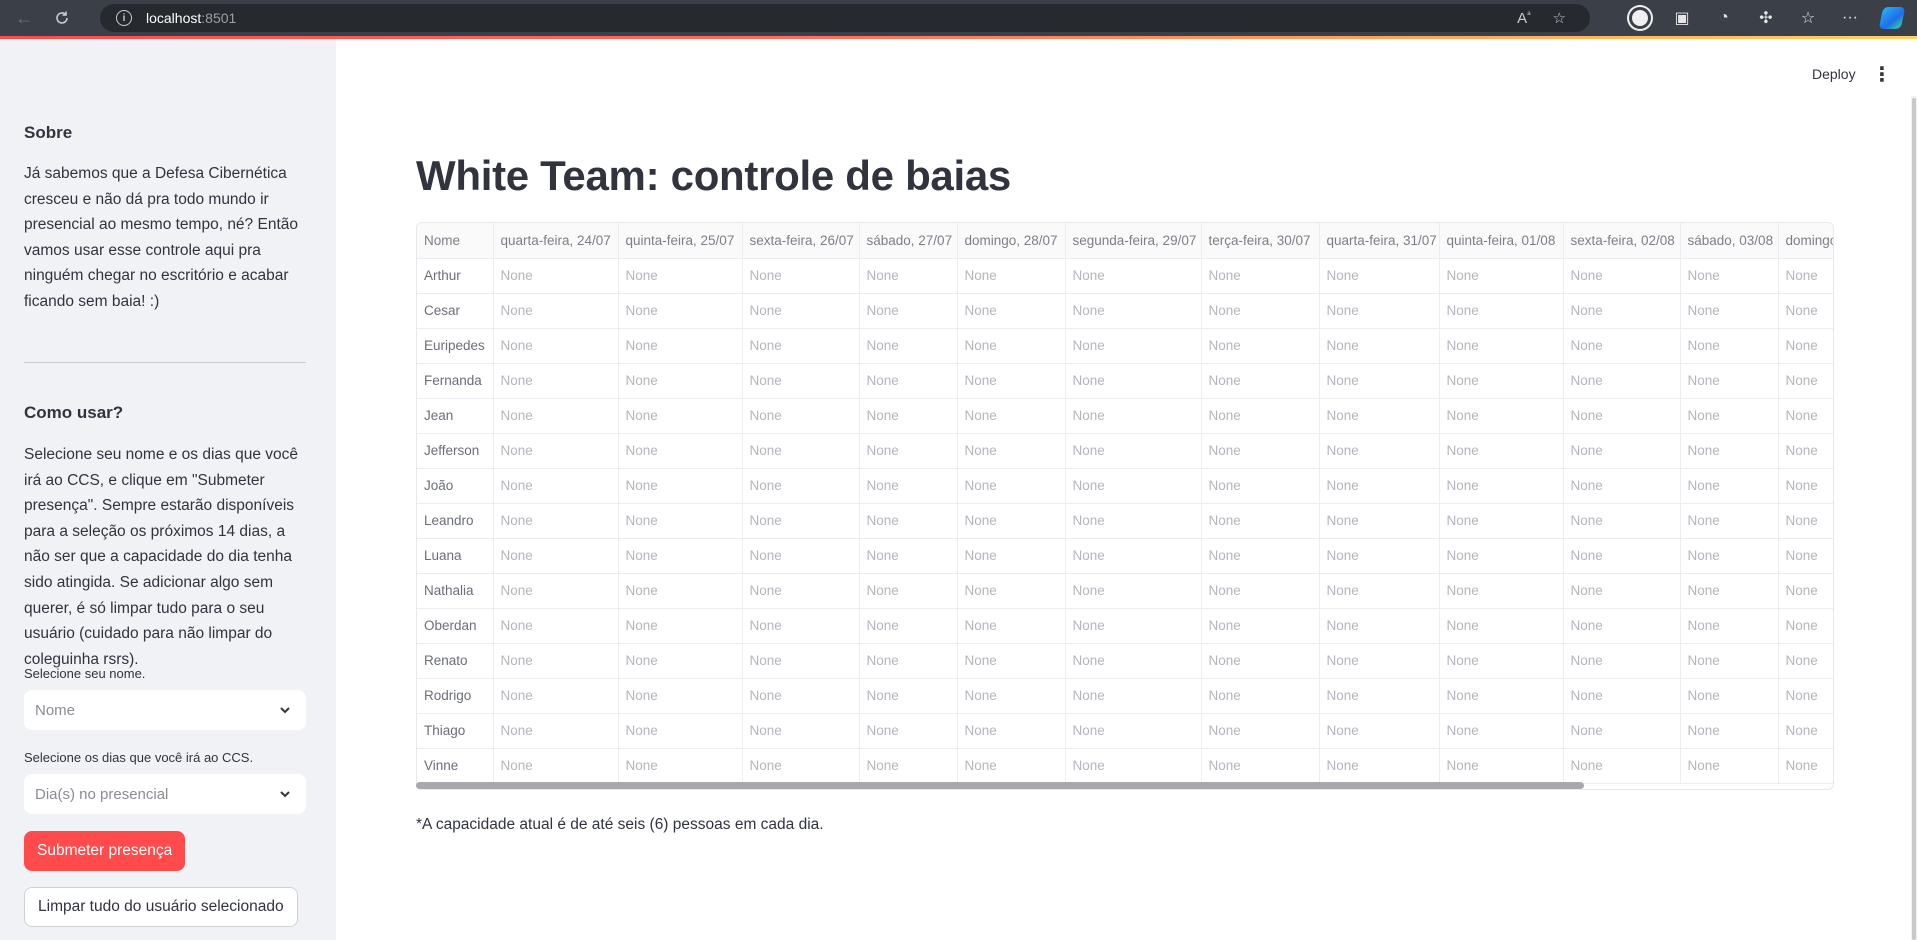 This screenshot has height=940, width=1917. Describe the element at coordinates (455, 311) in the screenshot. I see `row-name-cell: Cesar` at that location.